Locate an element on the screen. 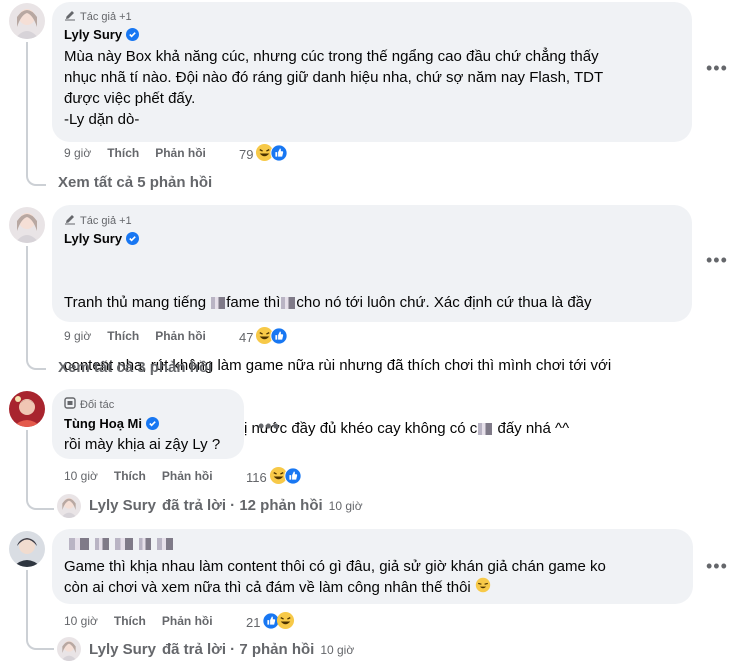 This screenshot has height=665, width=729. author-name-text: Tùng Hoạ Mi is located at coordinates (103, 423).